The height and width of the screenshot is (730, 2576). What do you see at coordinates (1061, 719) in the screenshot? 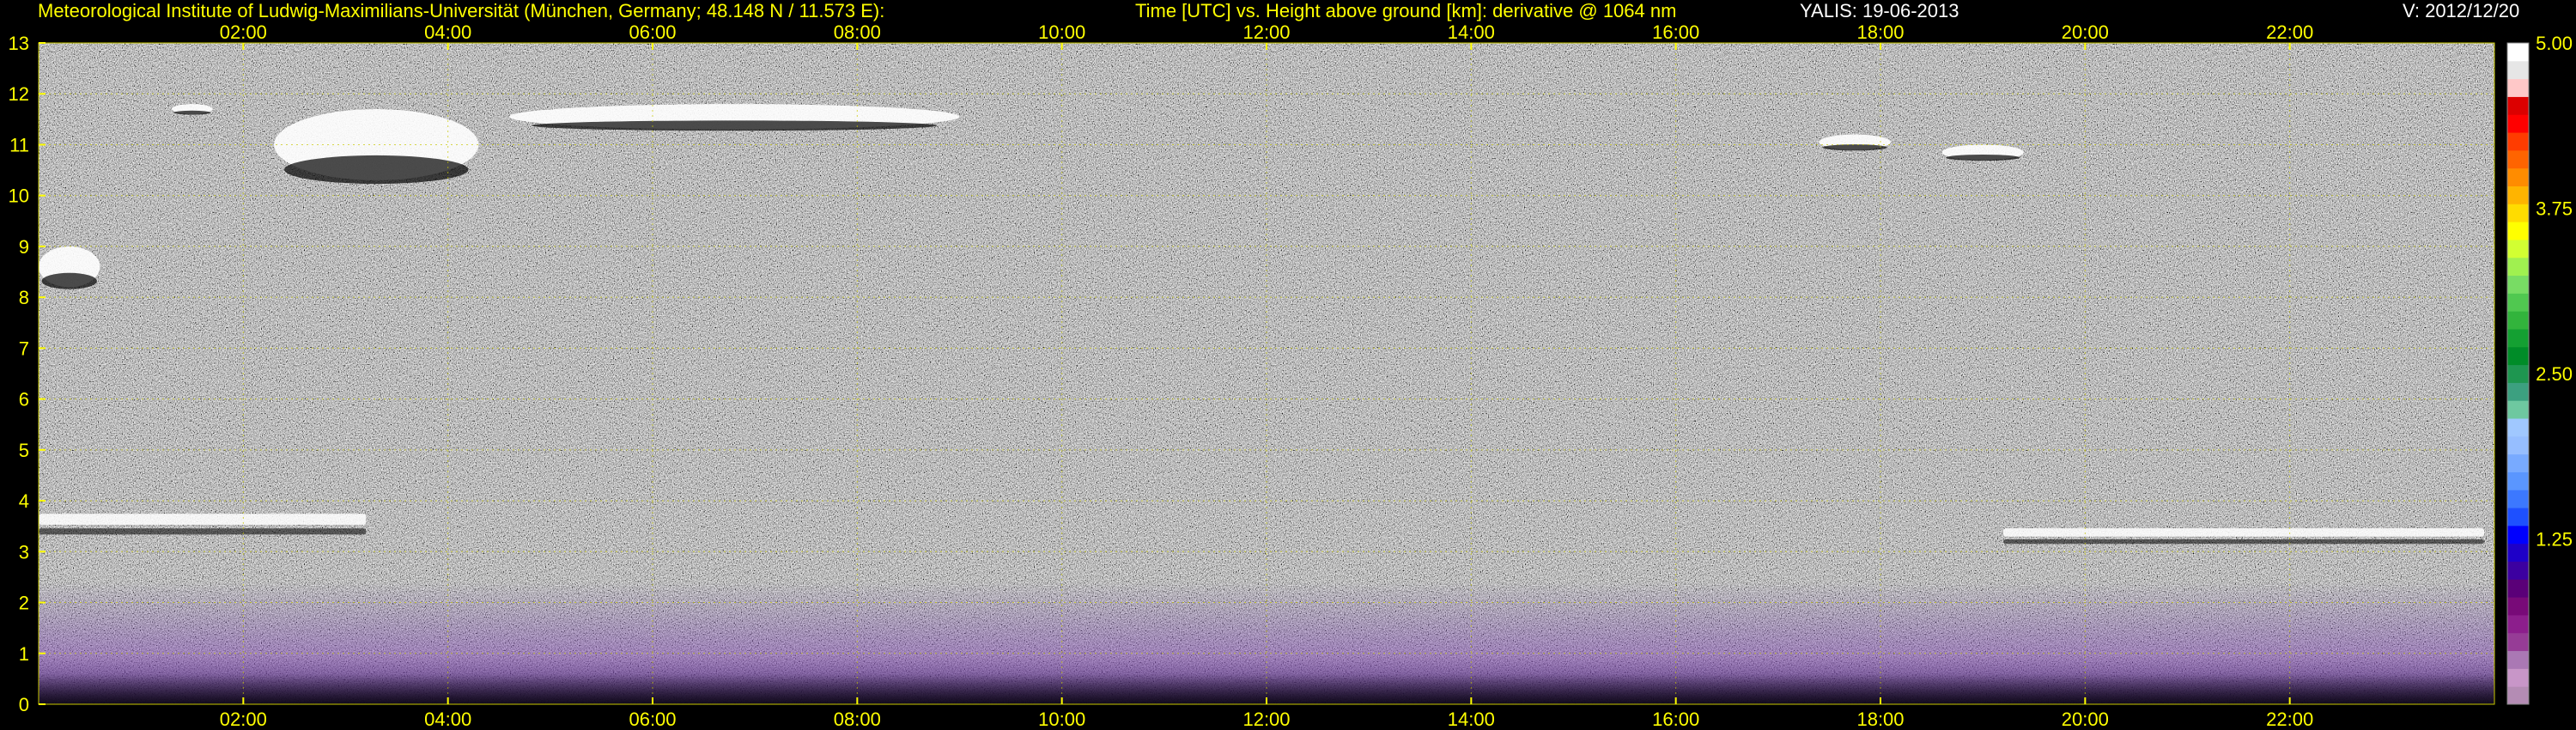
I see `x-tick-label-bottom: 10:00` at bounding box center [1061, 719].